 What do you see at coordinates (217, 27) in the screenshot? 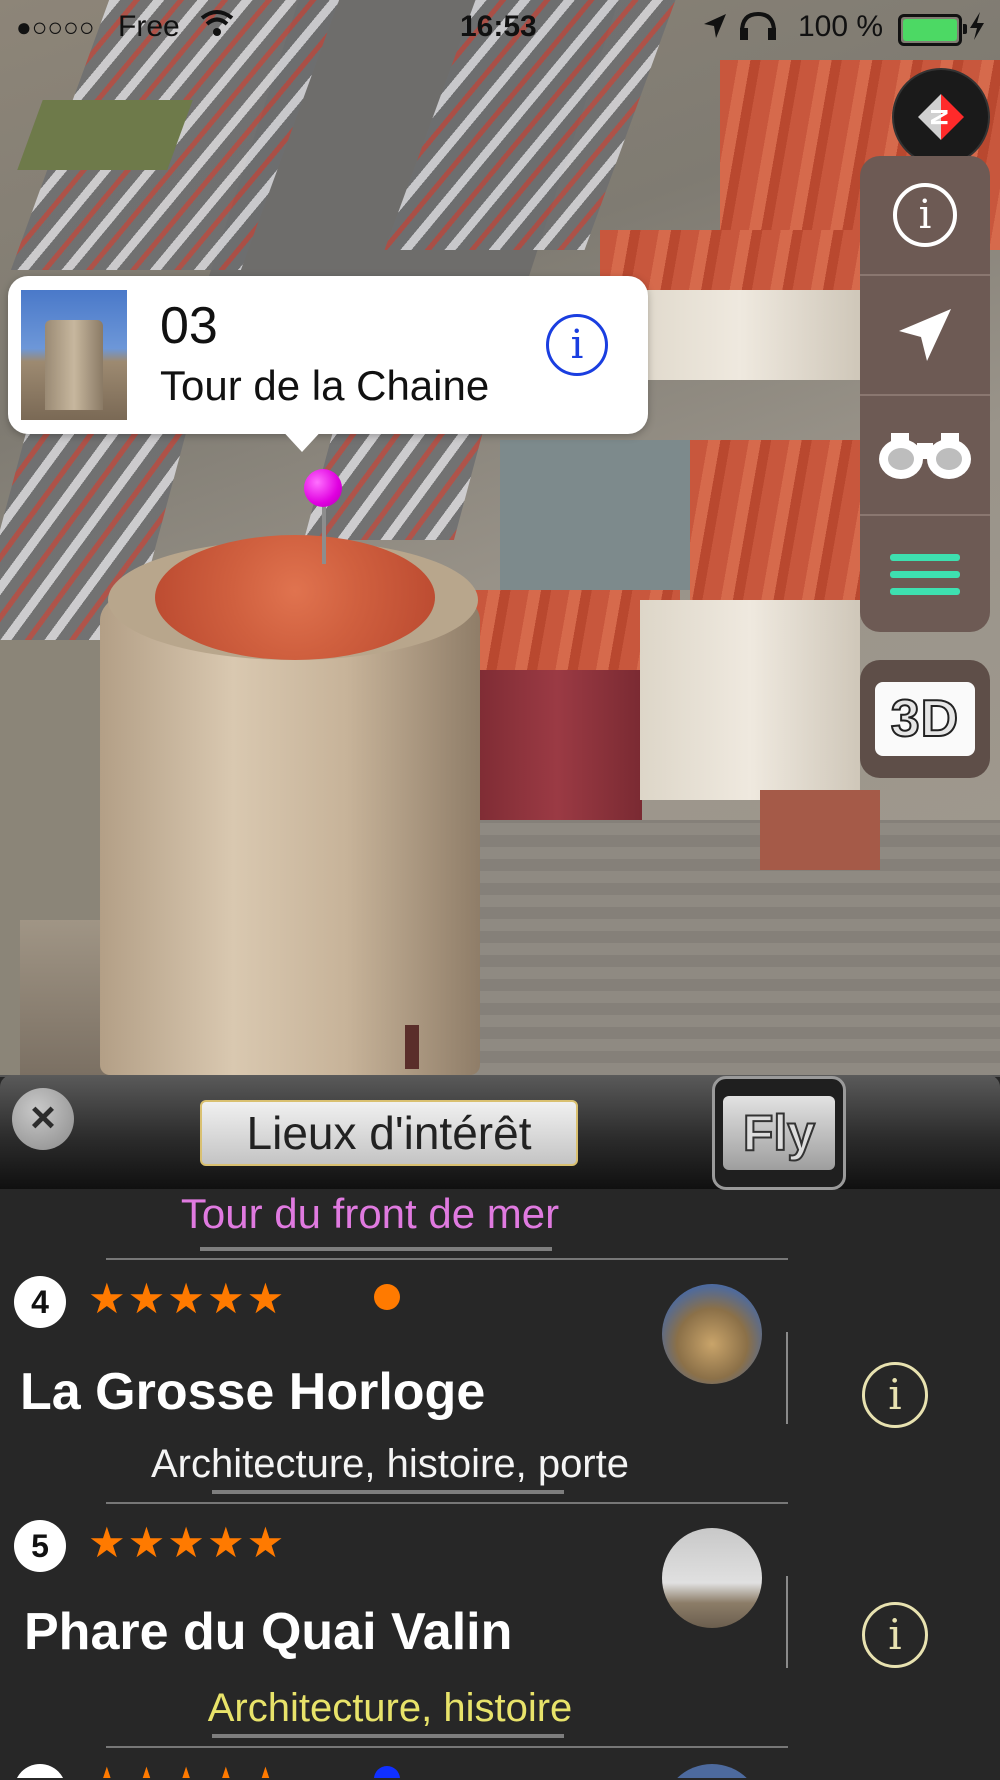
I see `wifi-icon` at bounding box center [217, 27].